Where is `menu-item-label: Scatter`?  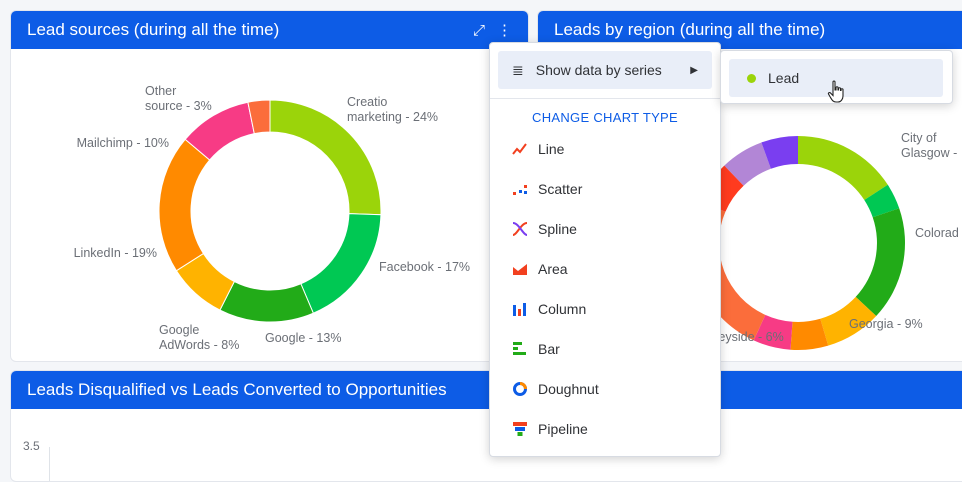
menu-item-label: Scatter is located at coordinates (560, 189).